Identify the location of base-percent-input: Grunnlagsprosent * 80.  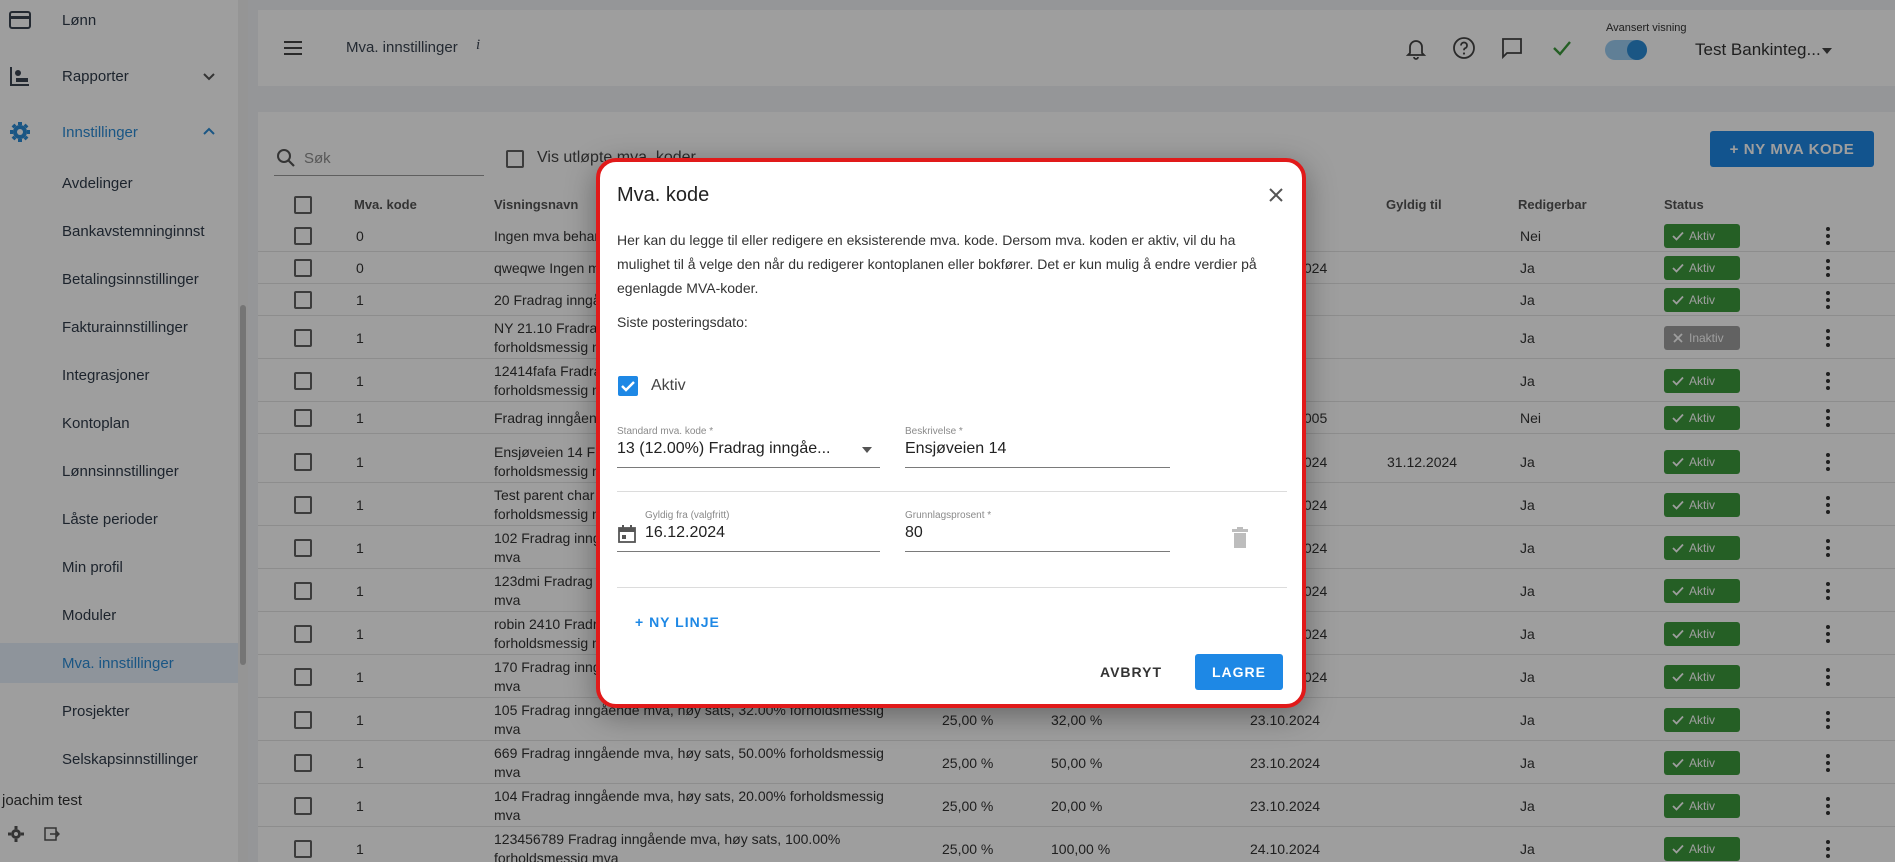
(1037, 531).